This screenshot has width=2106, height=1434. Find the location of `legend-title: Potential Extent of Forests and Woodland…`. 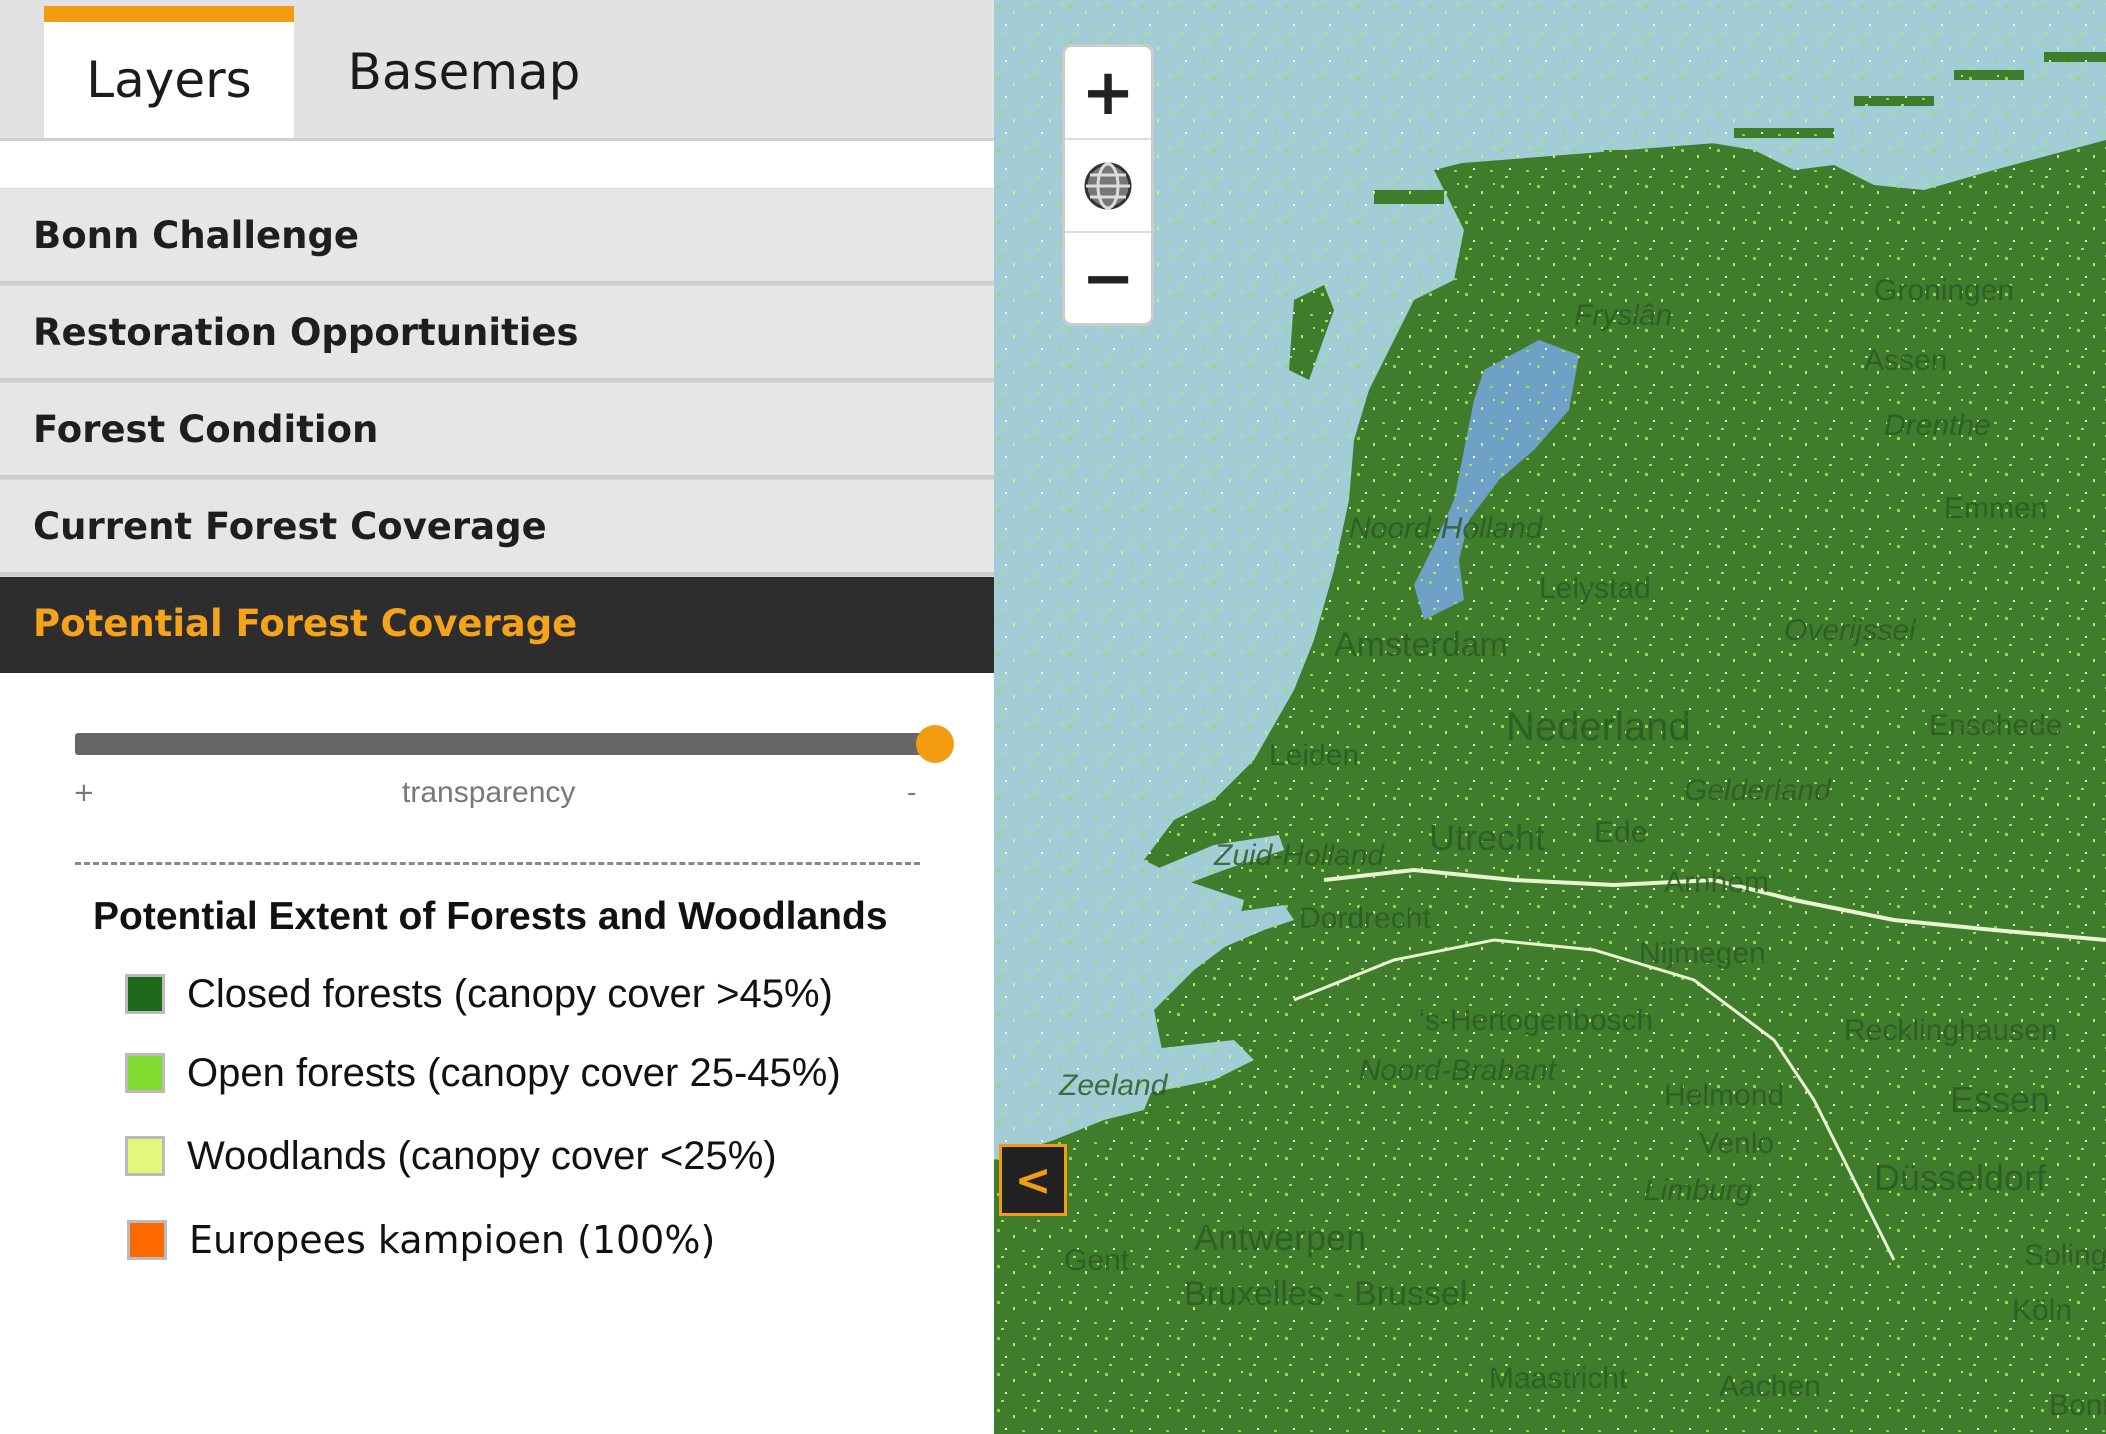

legend-title: Potential Extent of Forests and Woodland… is located at coordinates (490, 916).